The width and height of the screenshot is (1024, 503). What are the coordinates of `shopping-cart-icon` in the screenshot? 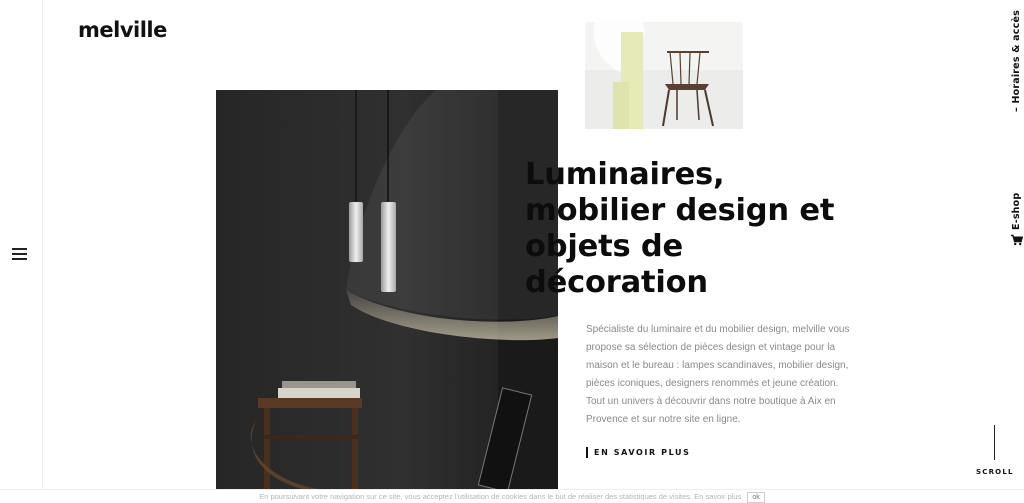 It's located at (1016, 240).